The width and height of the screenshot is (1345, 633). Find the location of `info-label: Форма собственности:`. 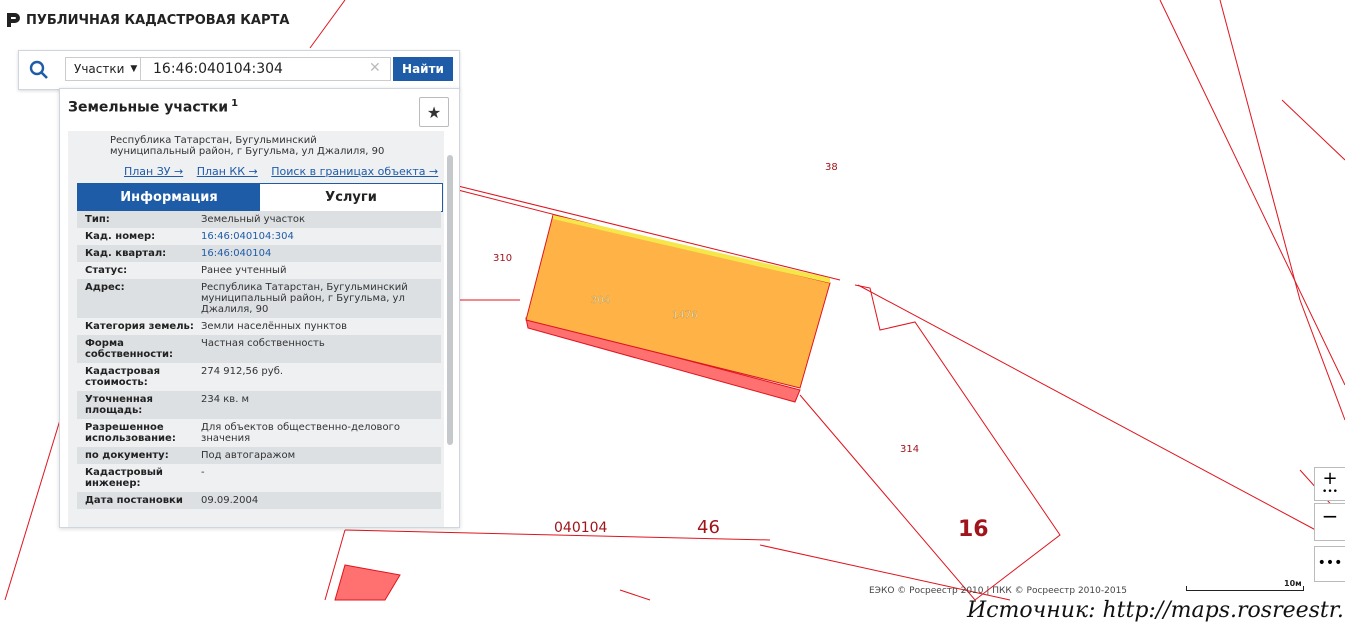

info-label: Форма собственности: is located at coordinates (129, 349).